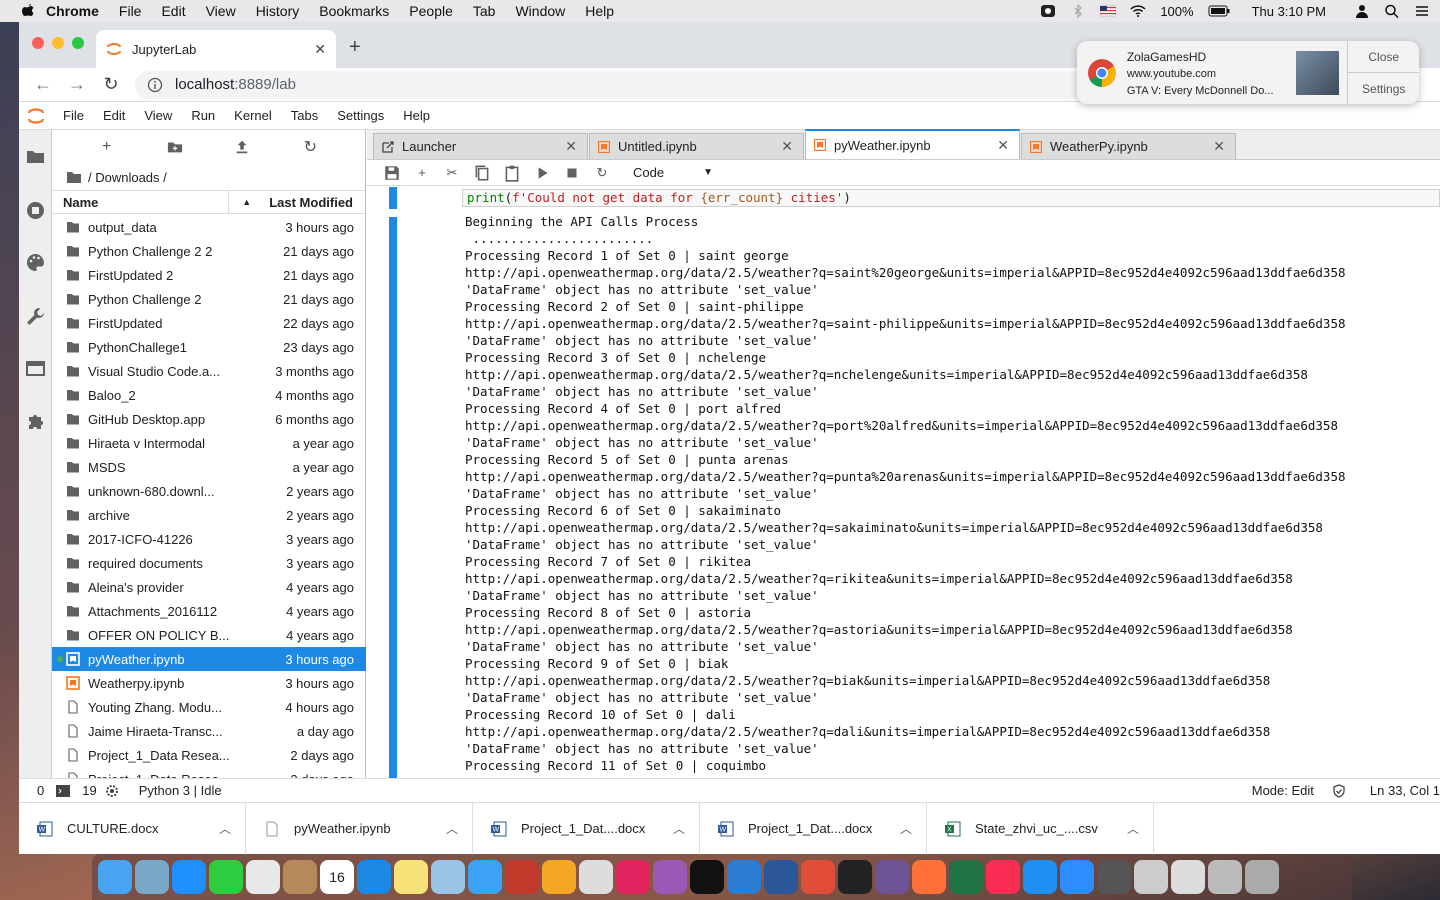  Describe the element at coordinates (35, 156) in the screenshot. I see `file-browser-icon` at that location.